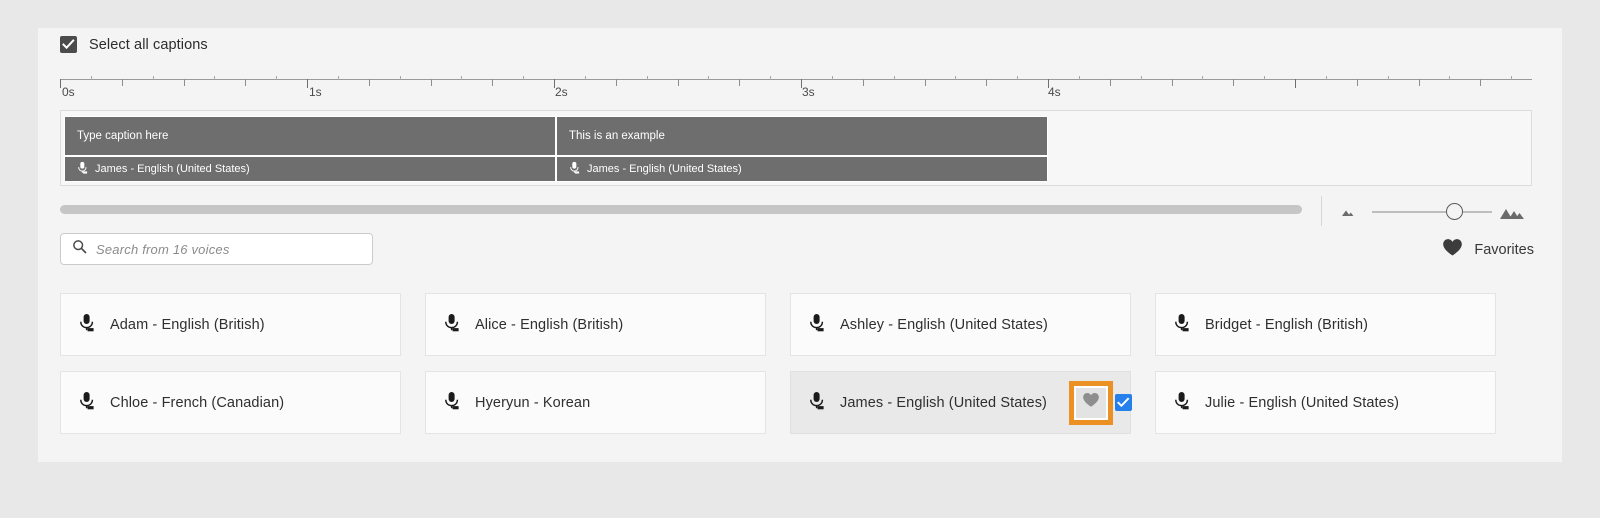 This screenshot has height=518, width=1600. I want to click on voice-card-label: Julie - English (United States), so click(1302, 402).